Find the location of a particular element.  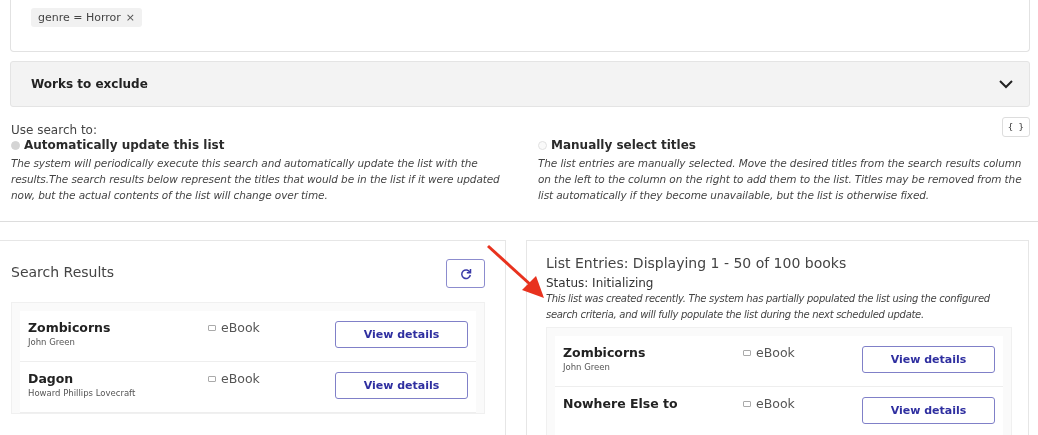

json-button: { } is located at coordinates (1015, 127).